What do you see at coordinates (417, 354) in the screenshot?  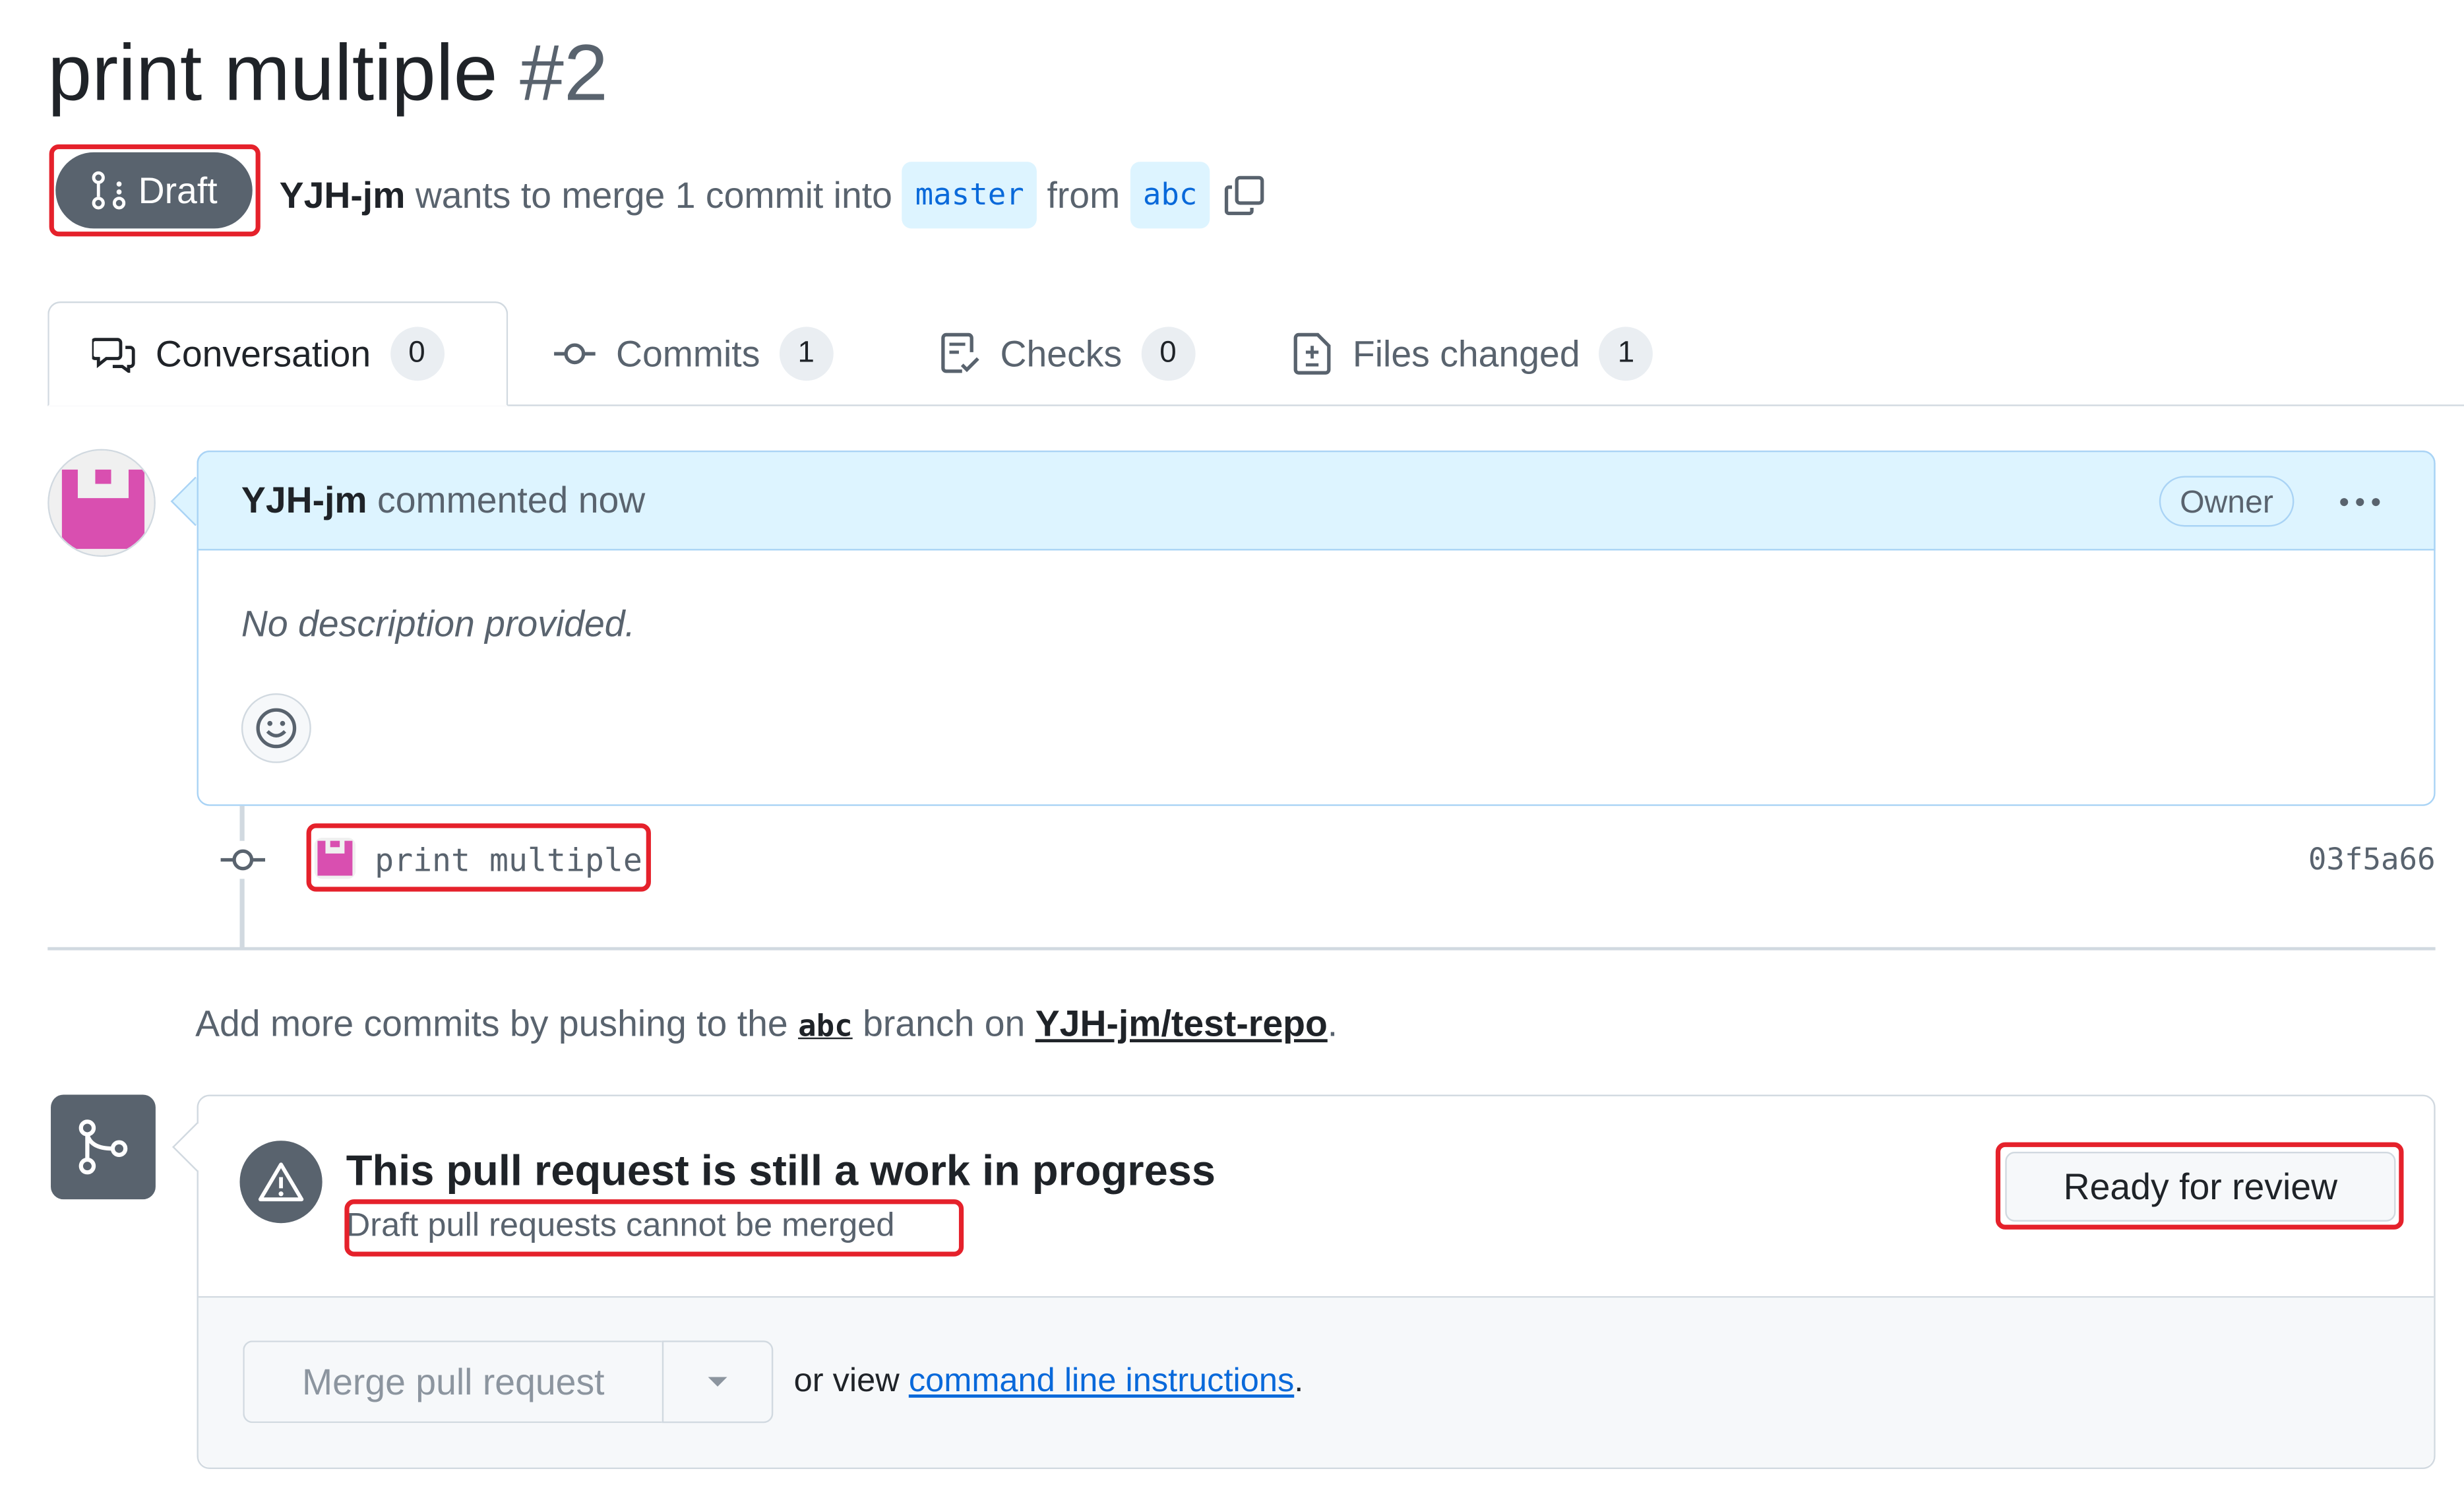 I see `tab-conversation-count: 0` at bounding box center [417, 354].